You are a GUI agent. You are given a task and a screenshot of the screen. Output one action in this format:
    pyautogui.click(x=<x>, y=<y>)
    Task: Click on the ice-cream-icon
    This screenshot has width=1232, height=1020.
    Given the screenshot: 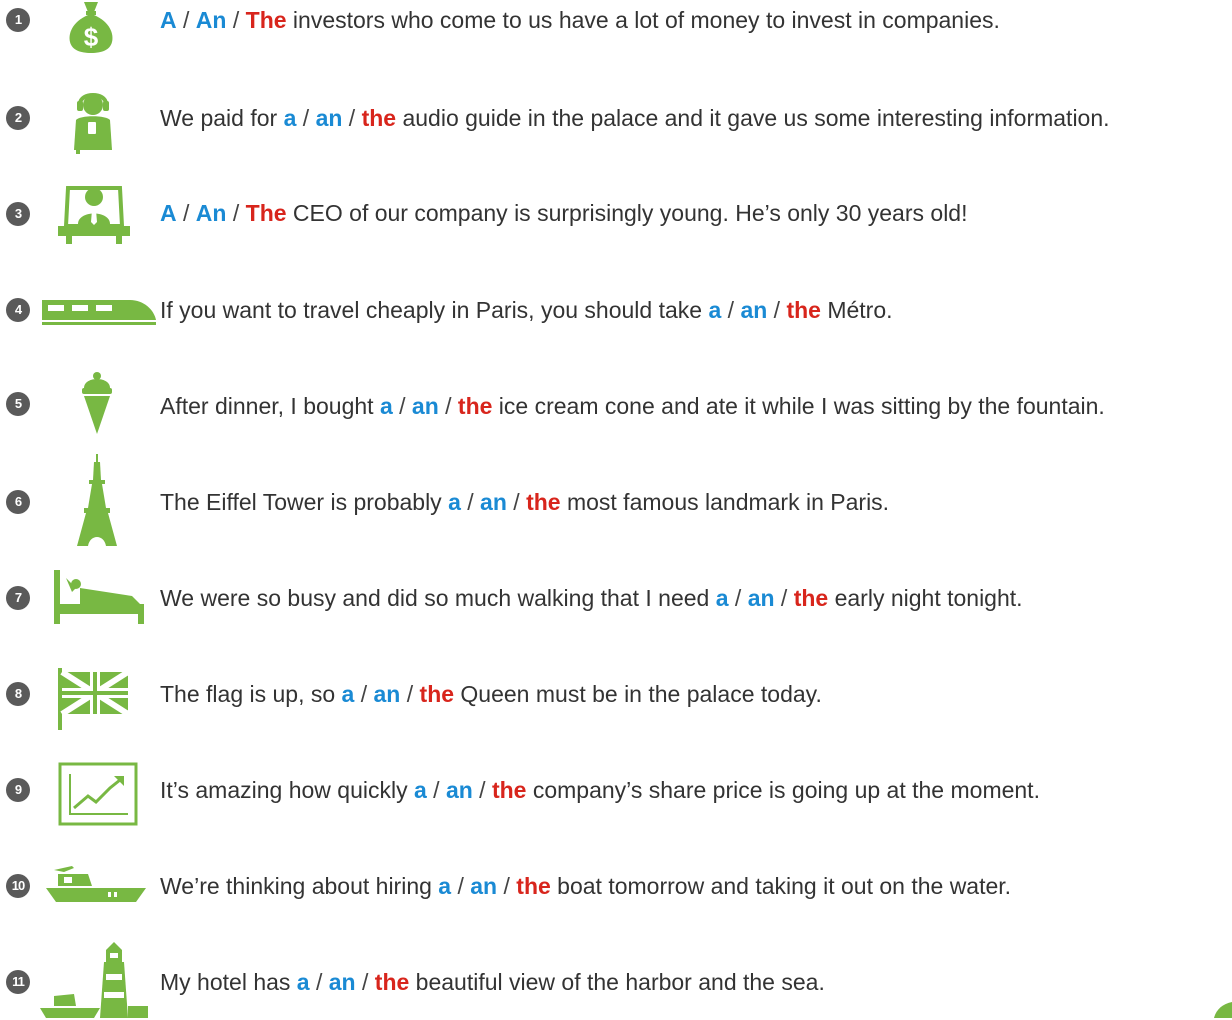 What is the action you would take?
    pyautogui.click(x=97, y=402)
    